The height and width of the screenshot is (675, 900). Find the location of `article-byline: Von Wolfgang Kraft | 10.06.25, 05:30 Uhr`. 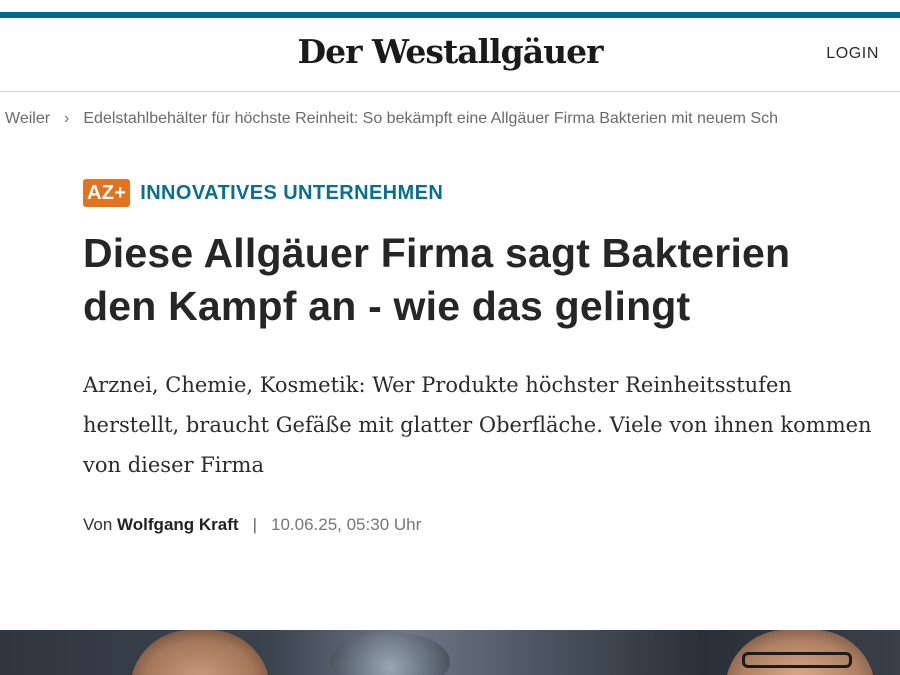

article-byline: Von Wolfgang Kraft | 10.06.25, 05:30 Uhr is located at coordinates (252, 525).